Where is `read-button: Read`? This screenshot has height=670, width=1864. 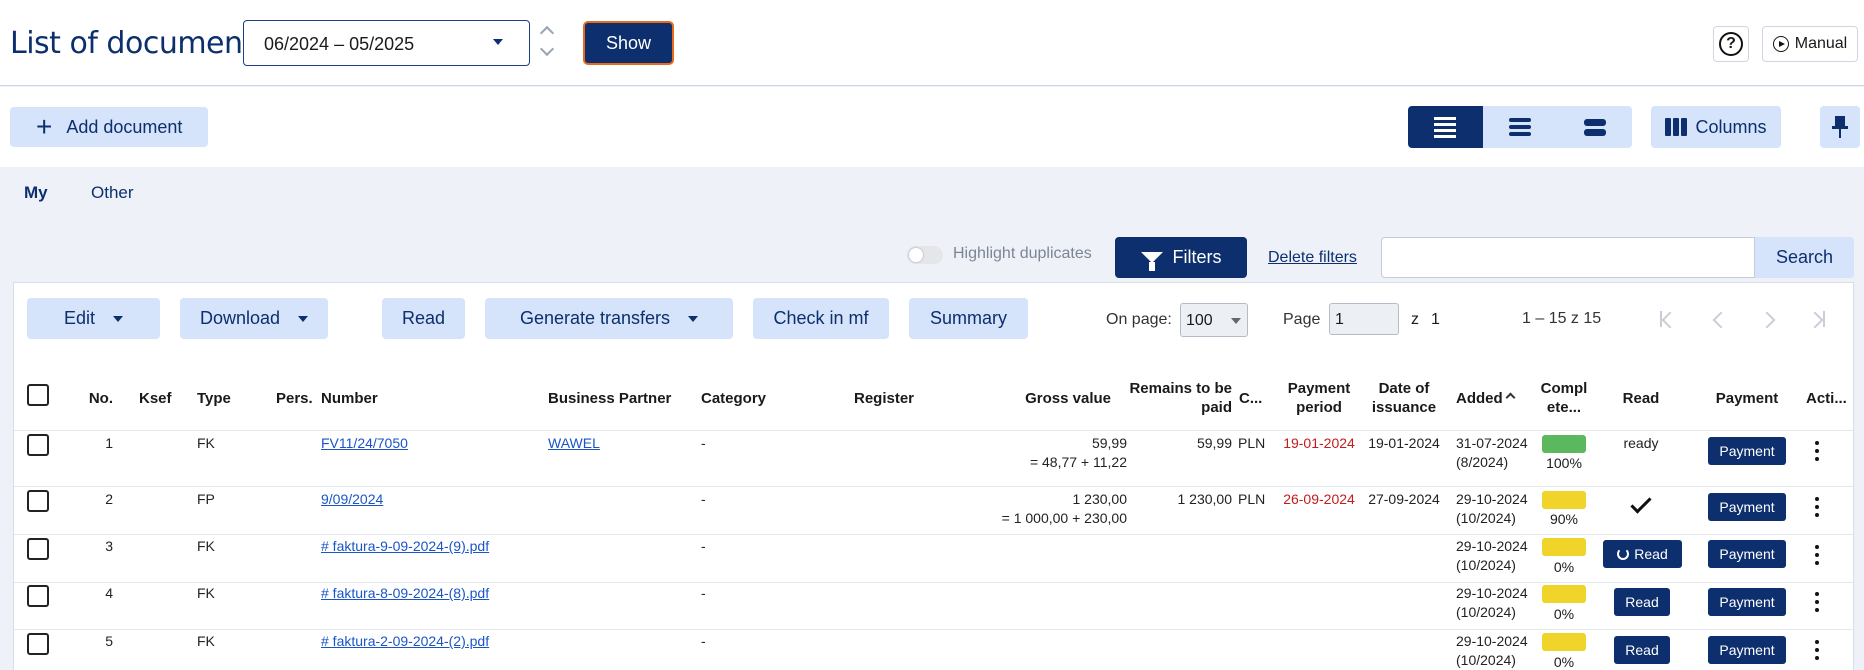
read-button: Read is located at coordinates (423, 318).